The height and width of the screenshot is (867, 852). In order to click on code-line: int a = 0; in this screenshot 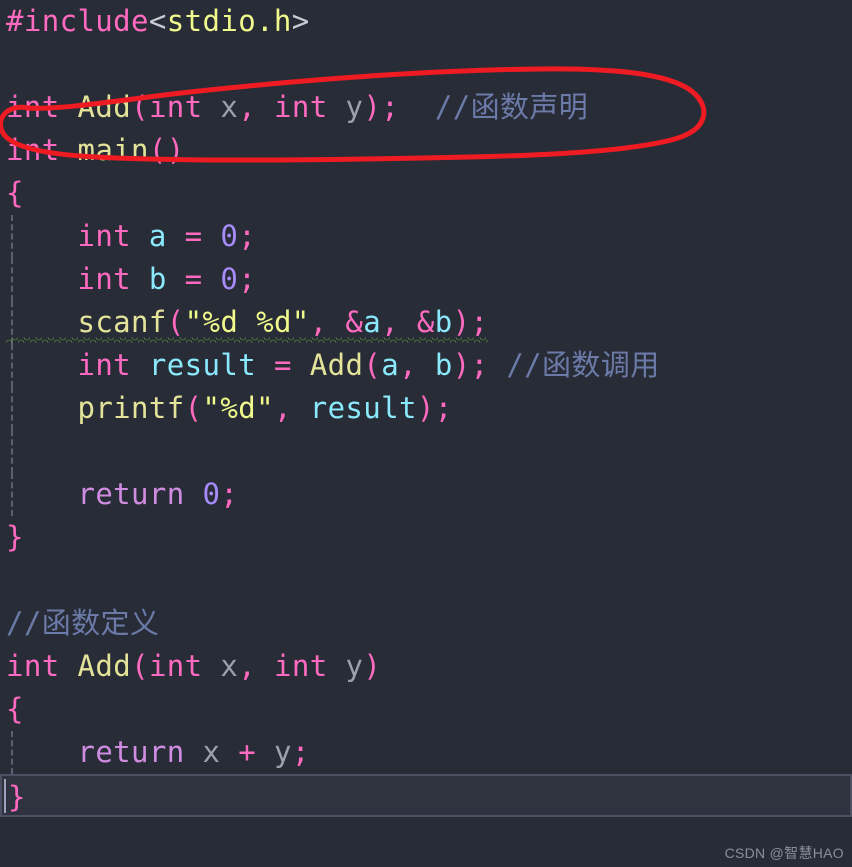, I will do `click(426, 236)`.